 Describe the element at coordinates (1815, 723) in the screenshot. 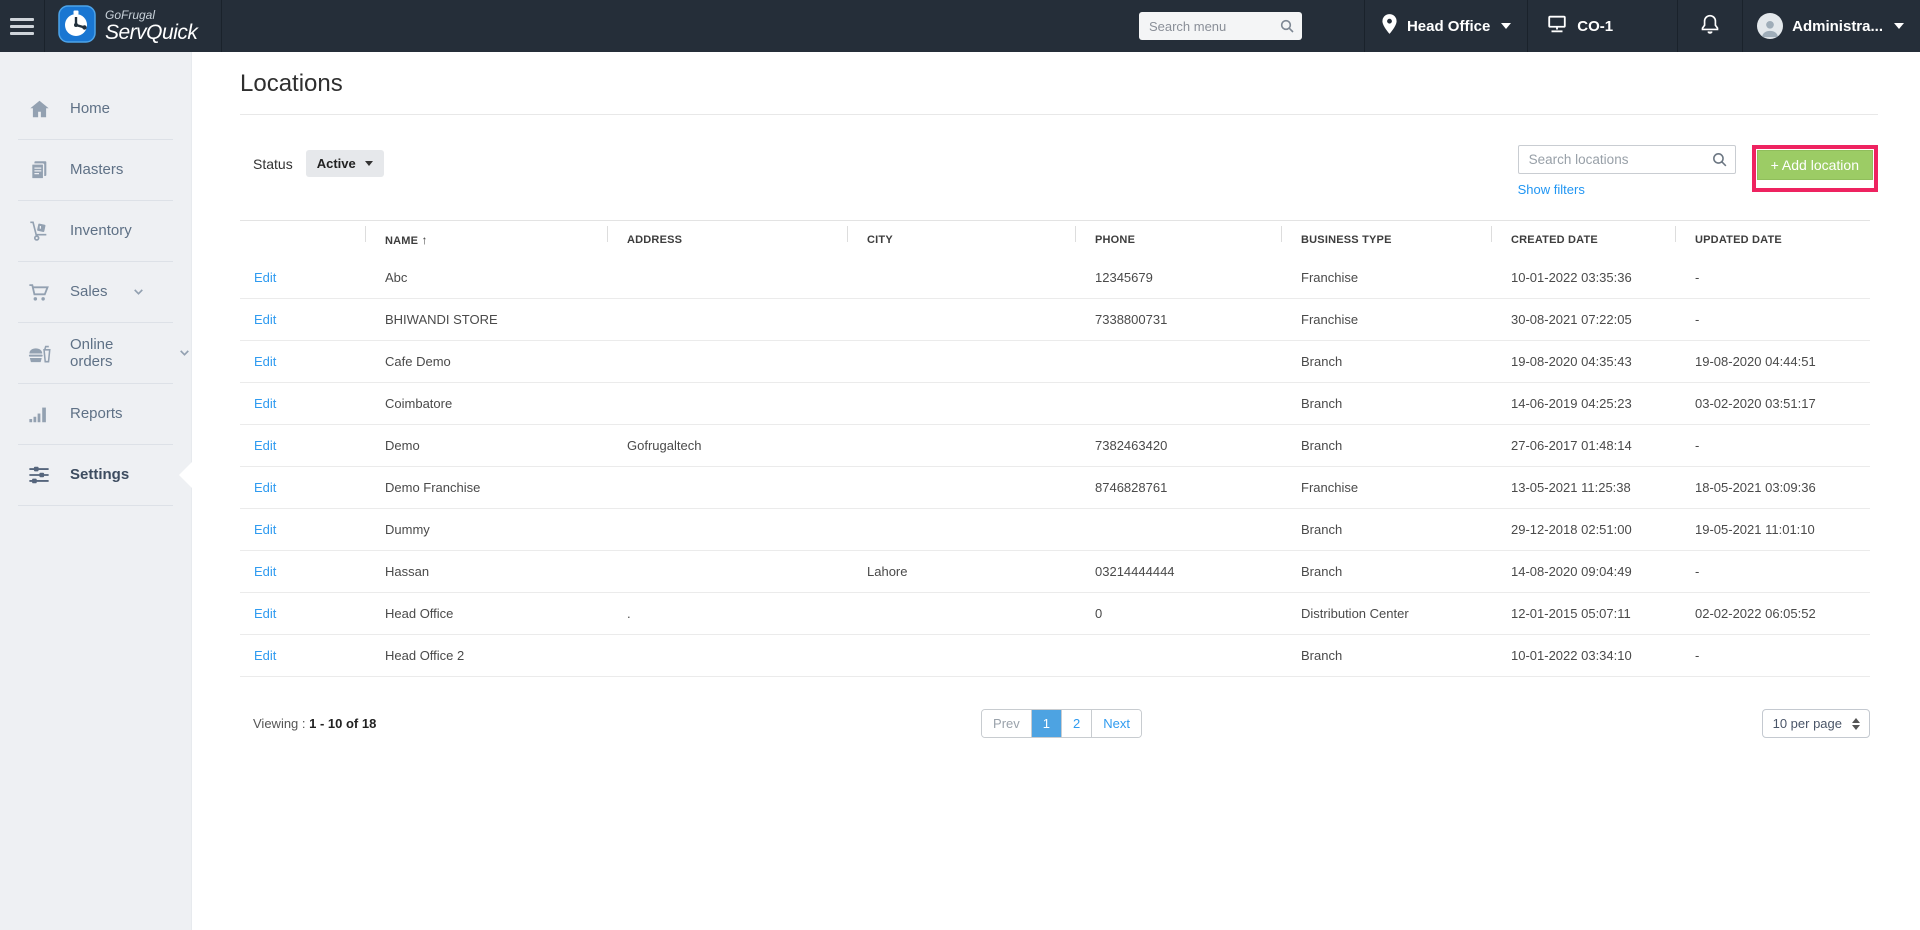

I see `per-page-select: 10 per page` at that location.